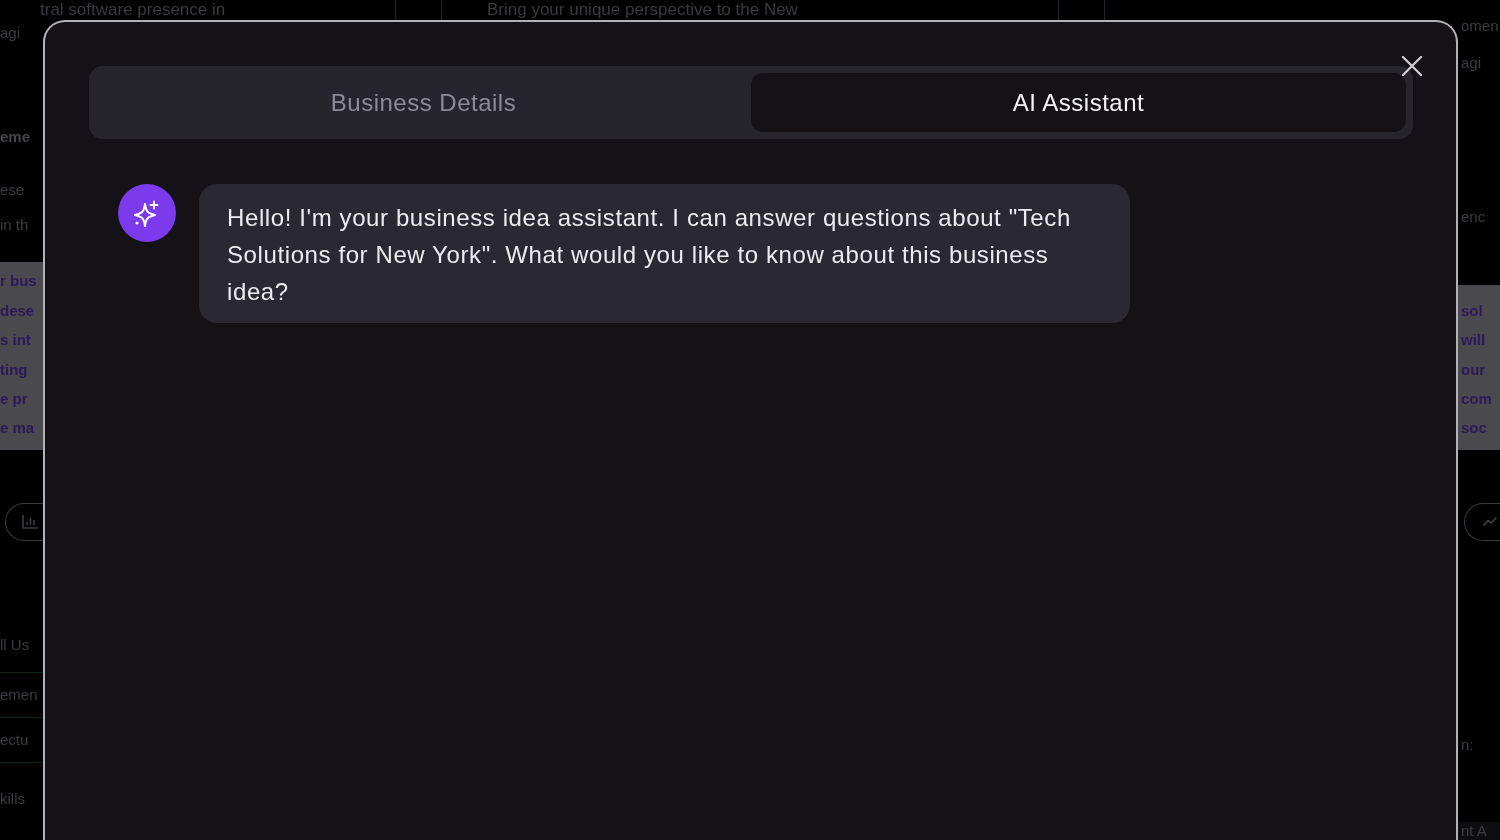  Describe the element at coordinates (14, 224) in the screenshot. I see `background-text: in th` at that location.